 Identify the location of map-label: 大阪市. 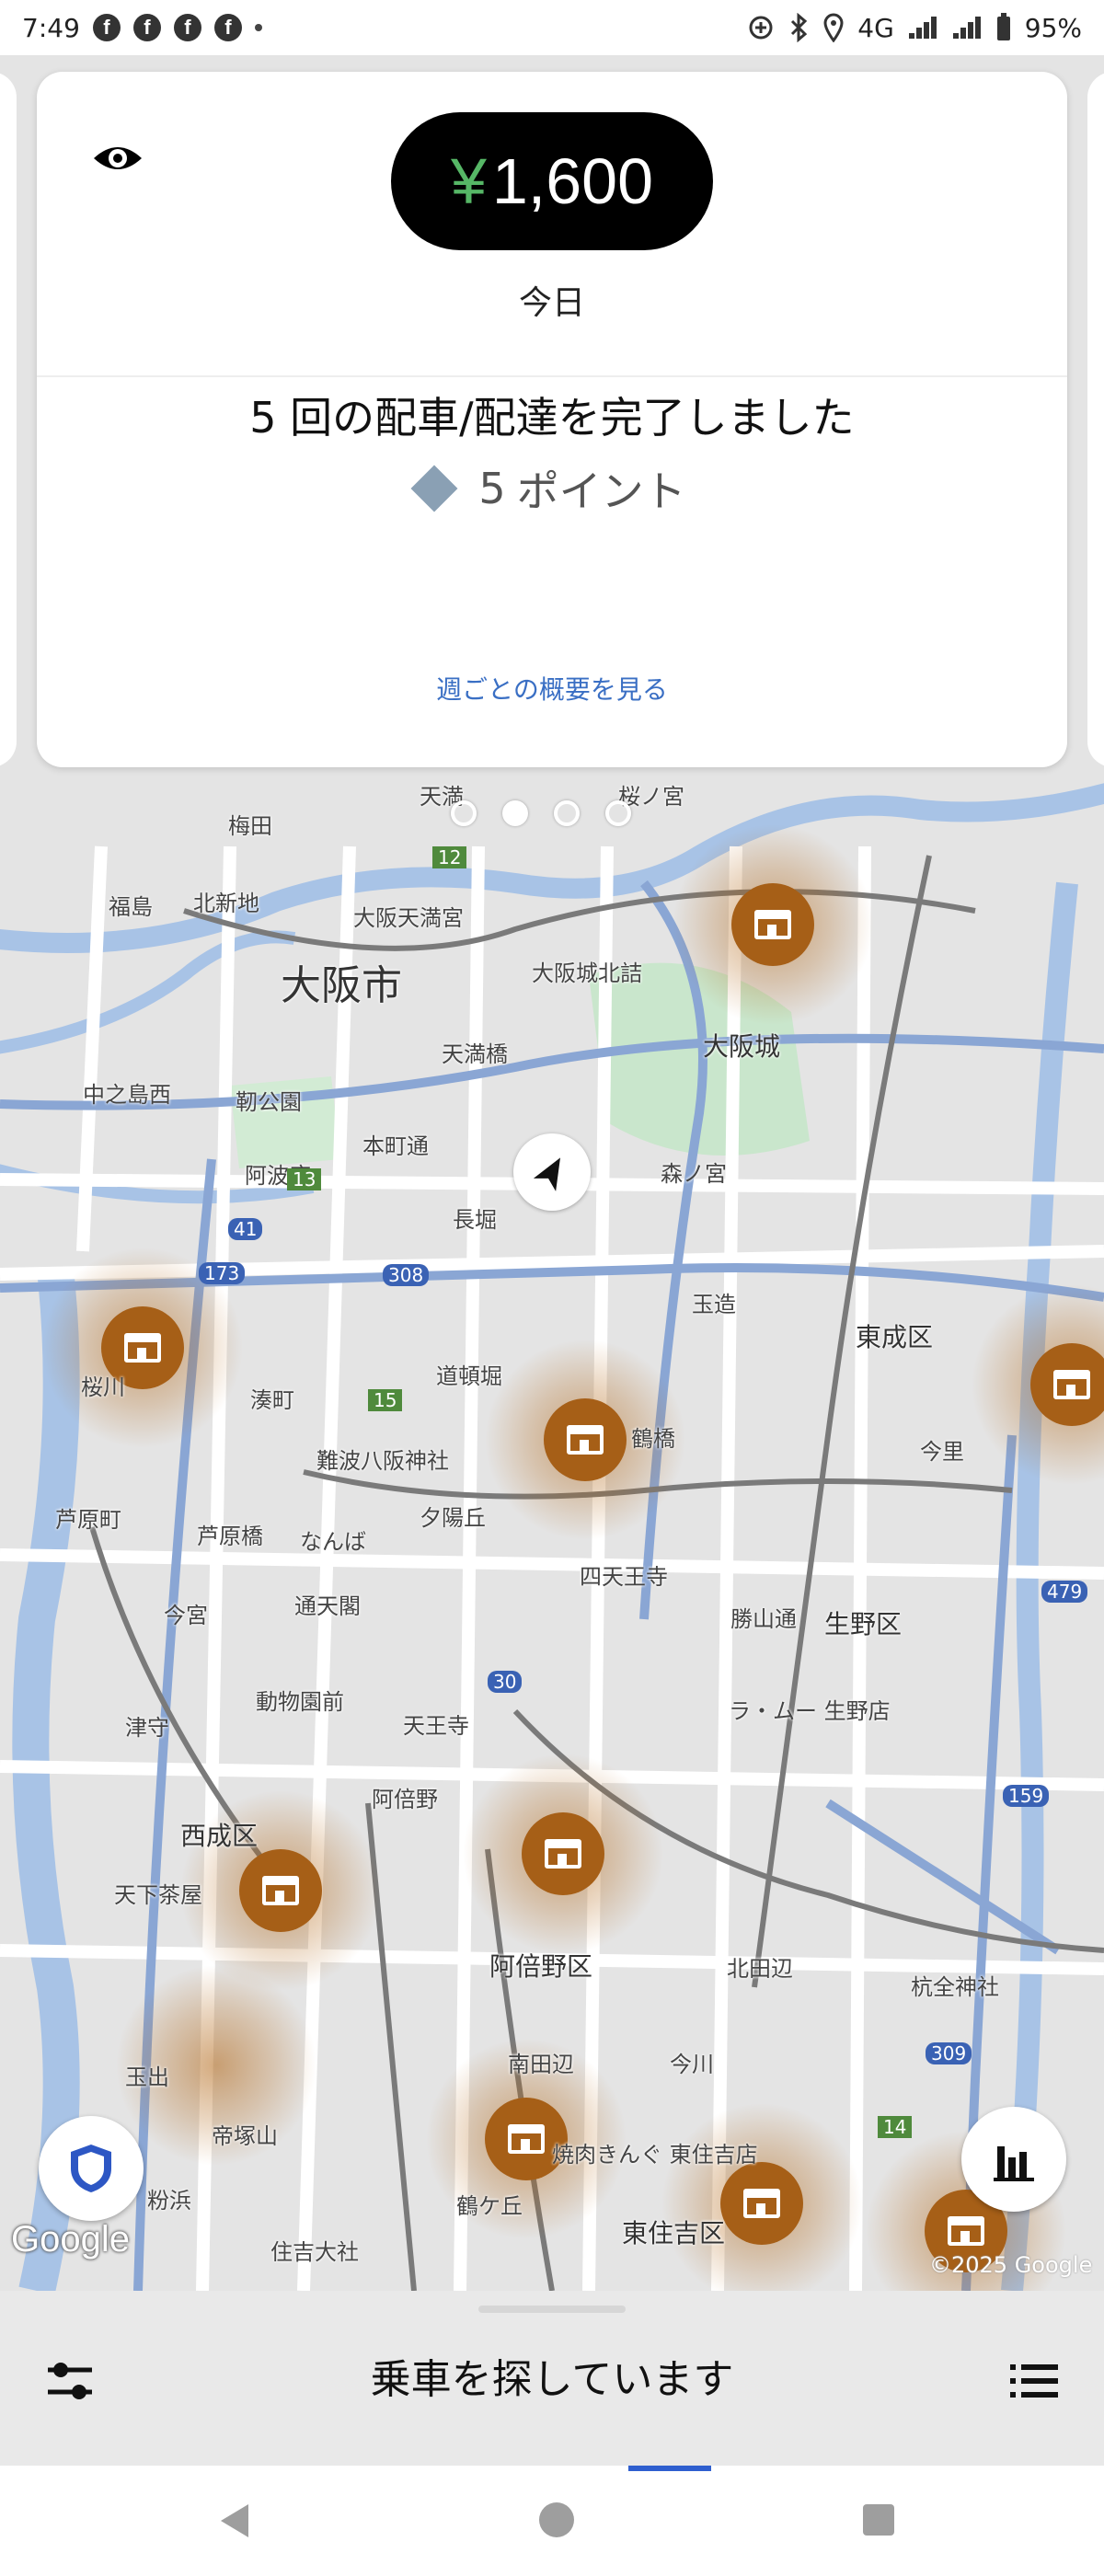
(341, 985).